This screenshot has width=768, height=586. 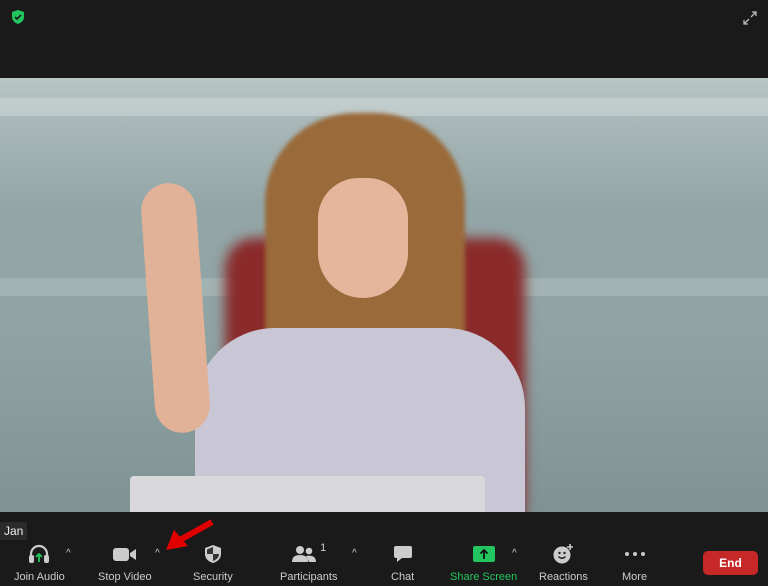 I want to click on audio-options-caret: ^, so click(x=68, y=553).